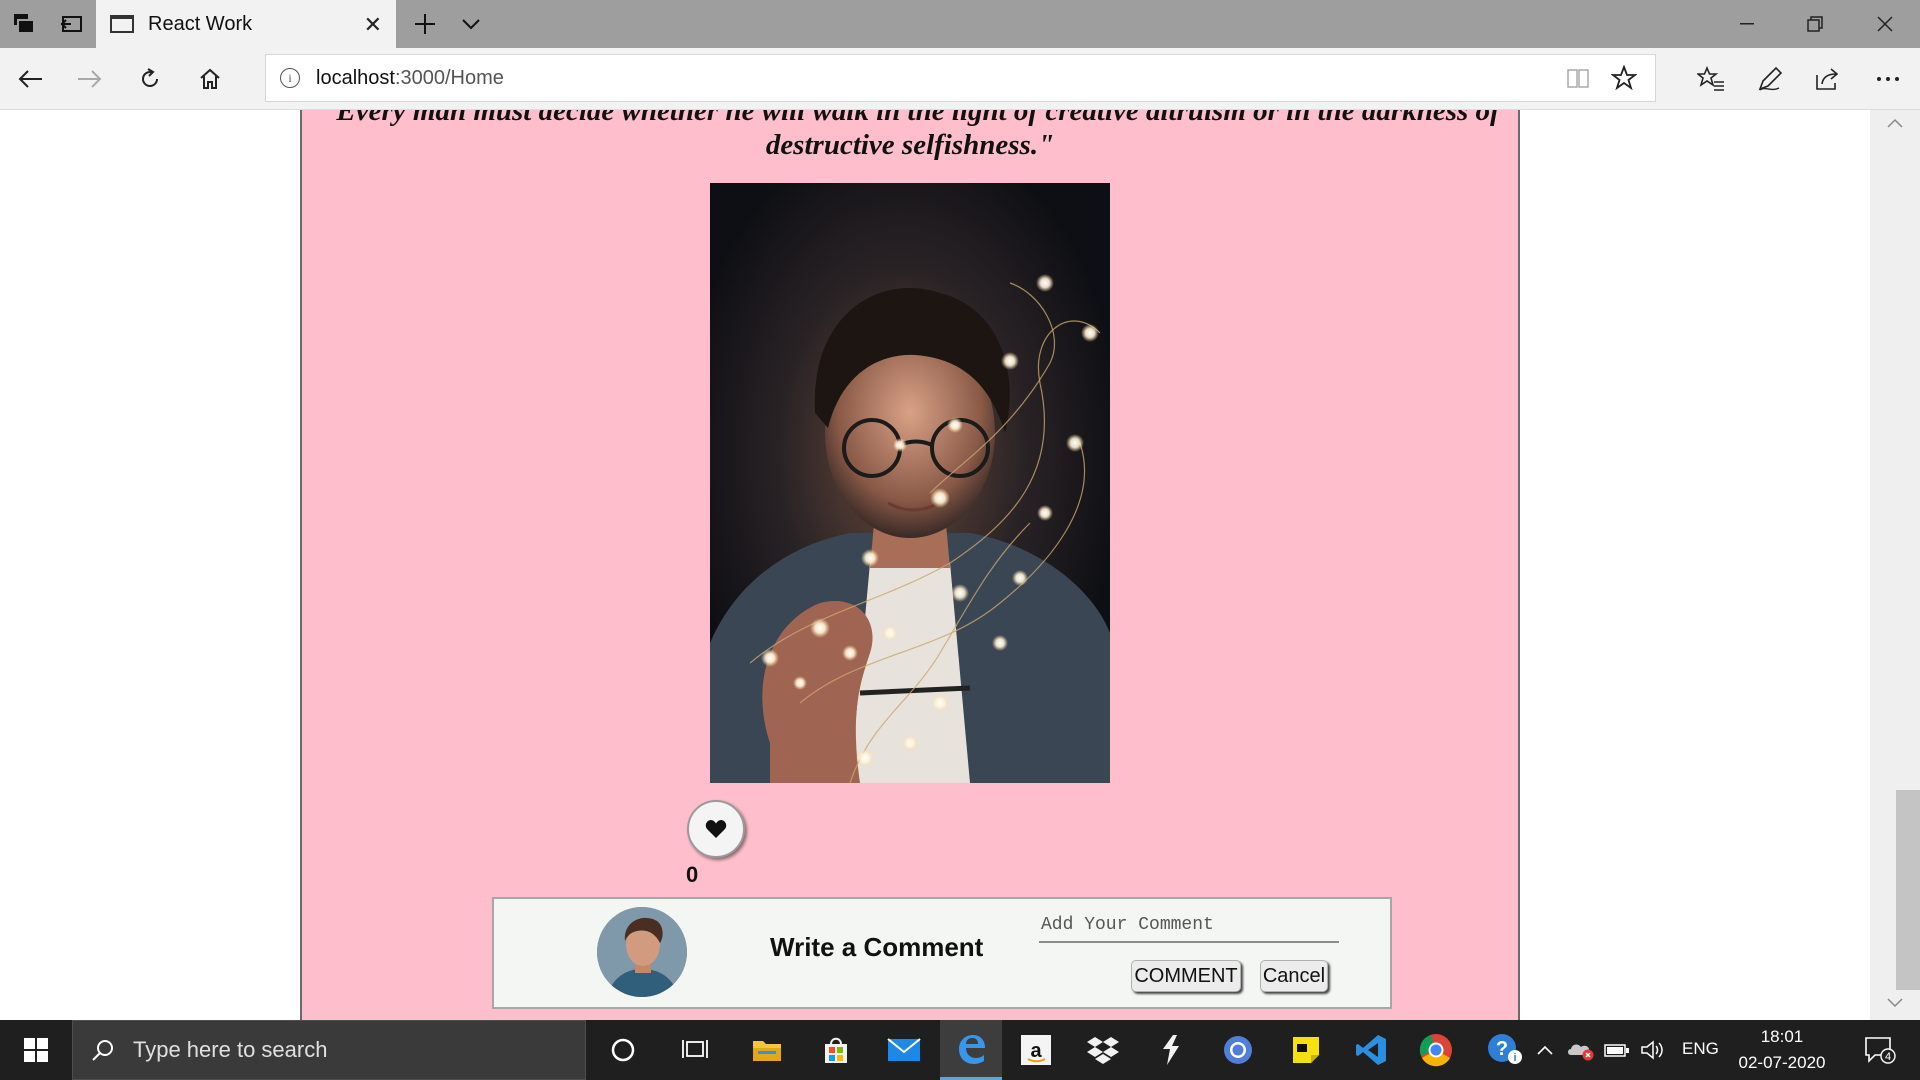  What do you see at coordinates (1815, 24) in the screenshot?
I see `restore-icon` at bounding box center [1815, 24].